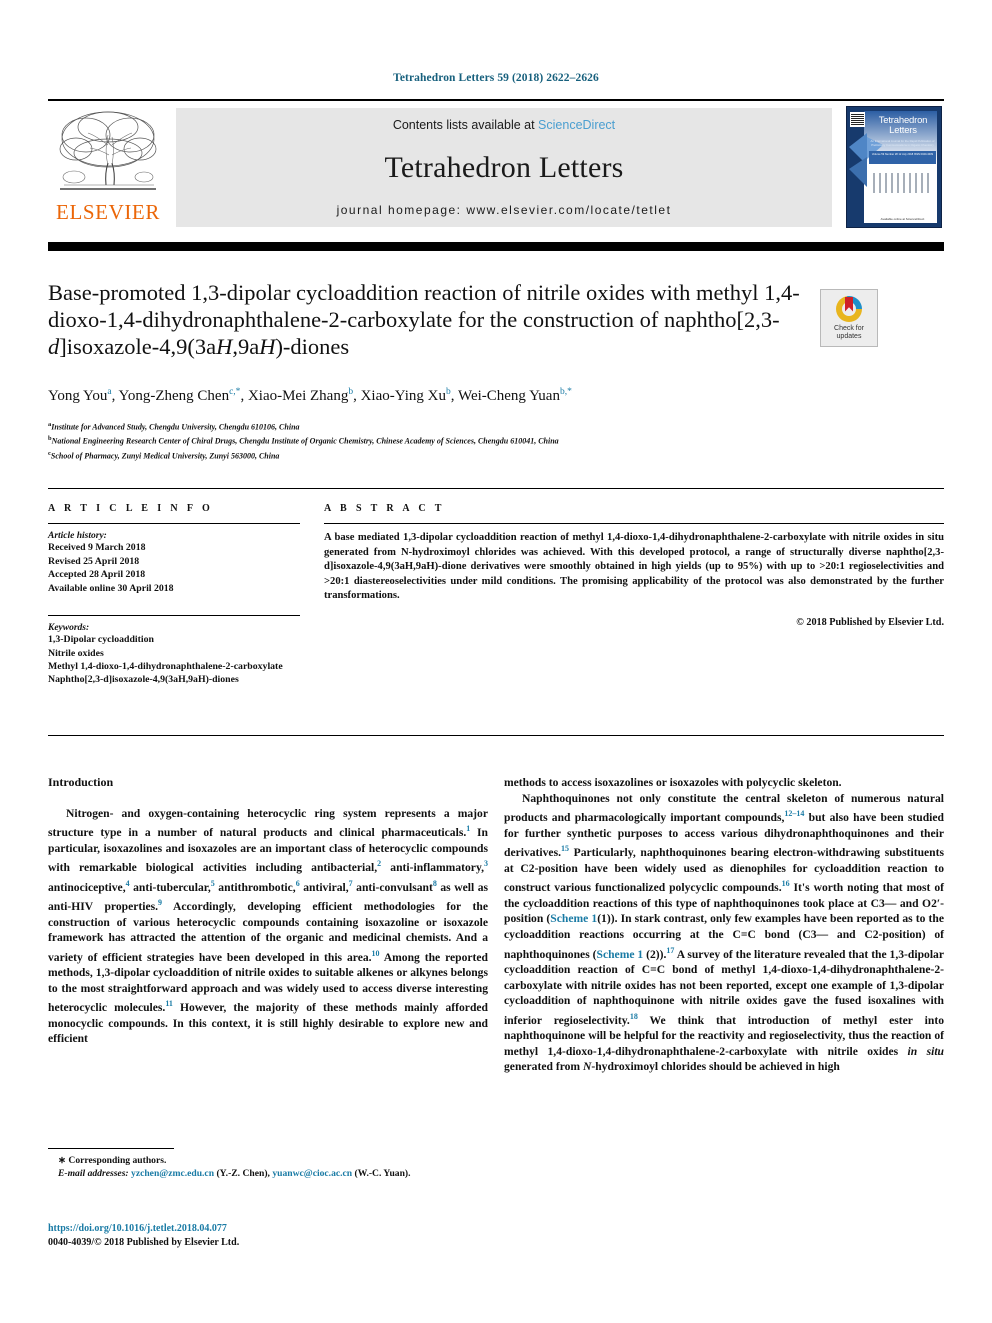 The image size is (992, 1323). Describe the element at coordinates (849, 308) in the screenshot. I see `crossmark-icon` at that location.